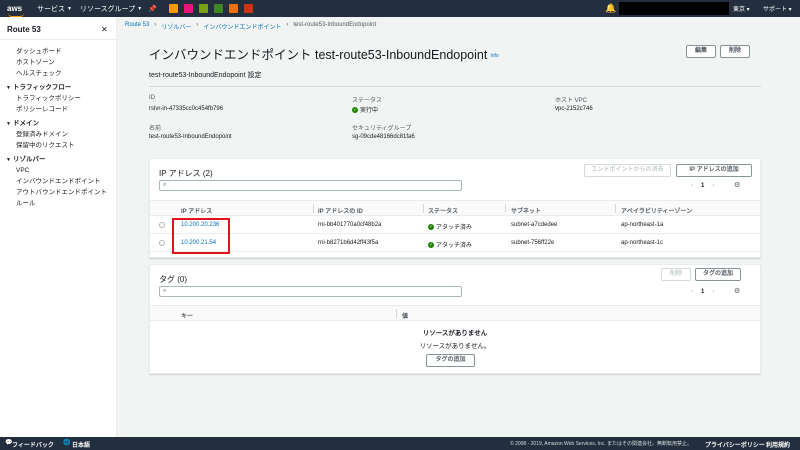 The width and height of the screenshot is (800, 450). What do you see at coordinates (778, 444) in the screenshot?
I see `terms-link: 利用規約` at bounding box center [778, 444].